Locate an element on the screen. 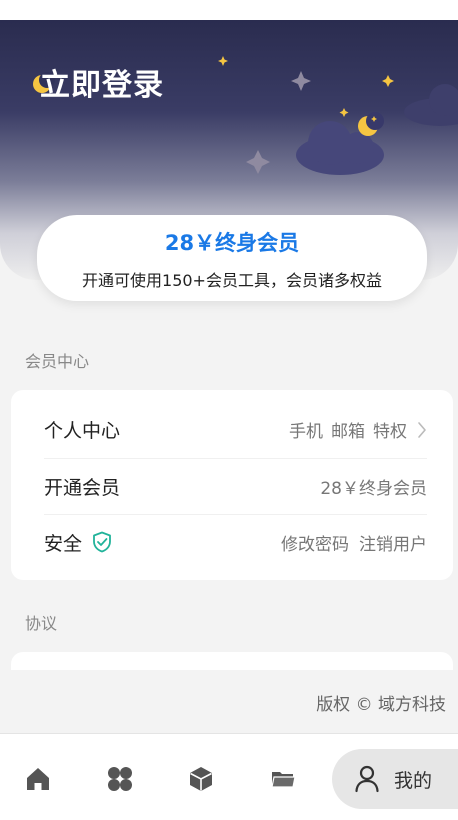  detail-email: 邮箱 is located at coordinates (348, 432).